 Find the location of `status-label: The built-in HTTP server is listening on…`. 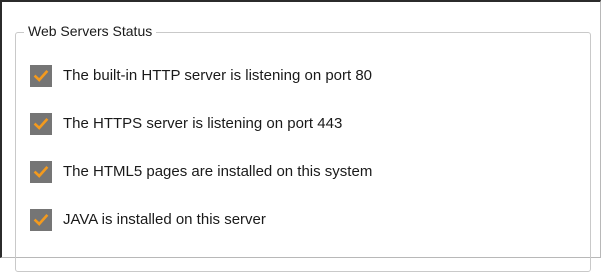

status-label: The built-in HTTP server is listening on… is located at coordinates (218, 75).